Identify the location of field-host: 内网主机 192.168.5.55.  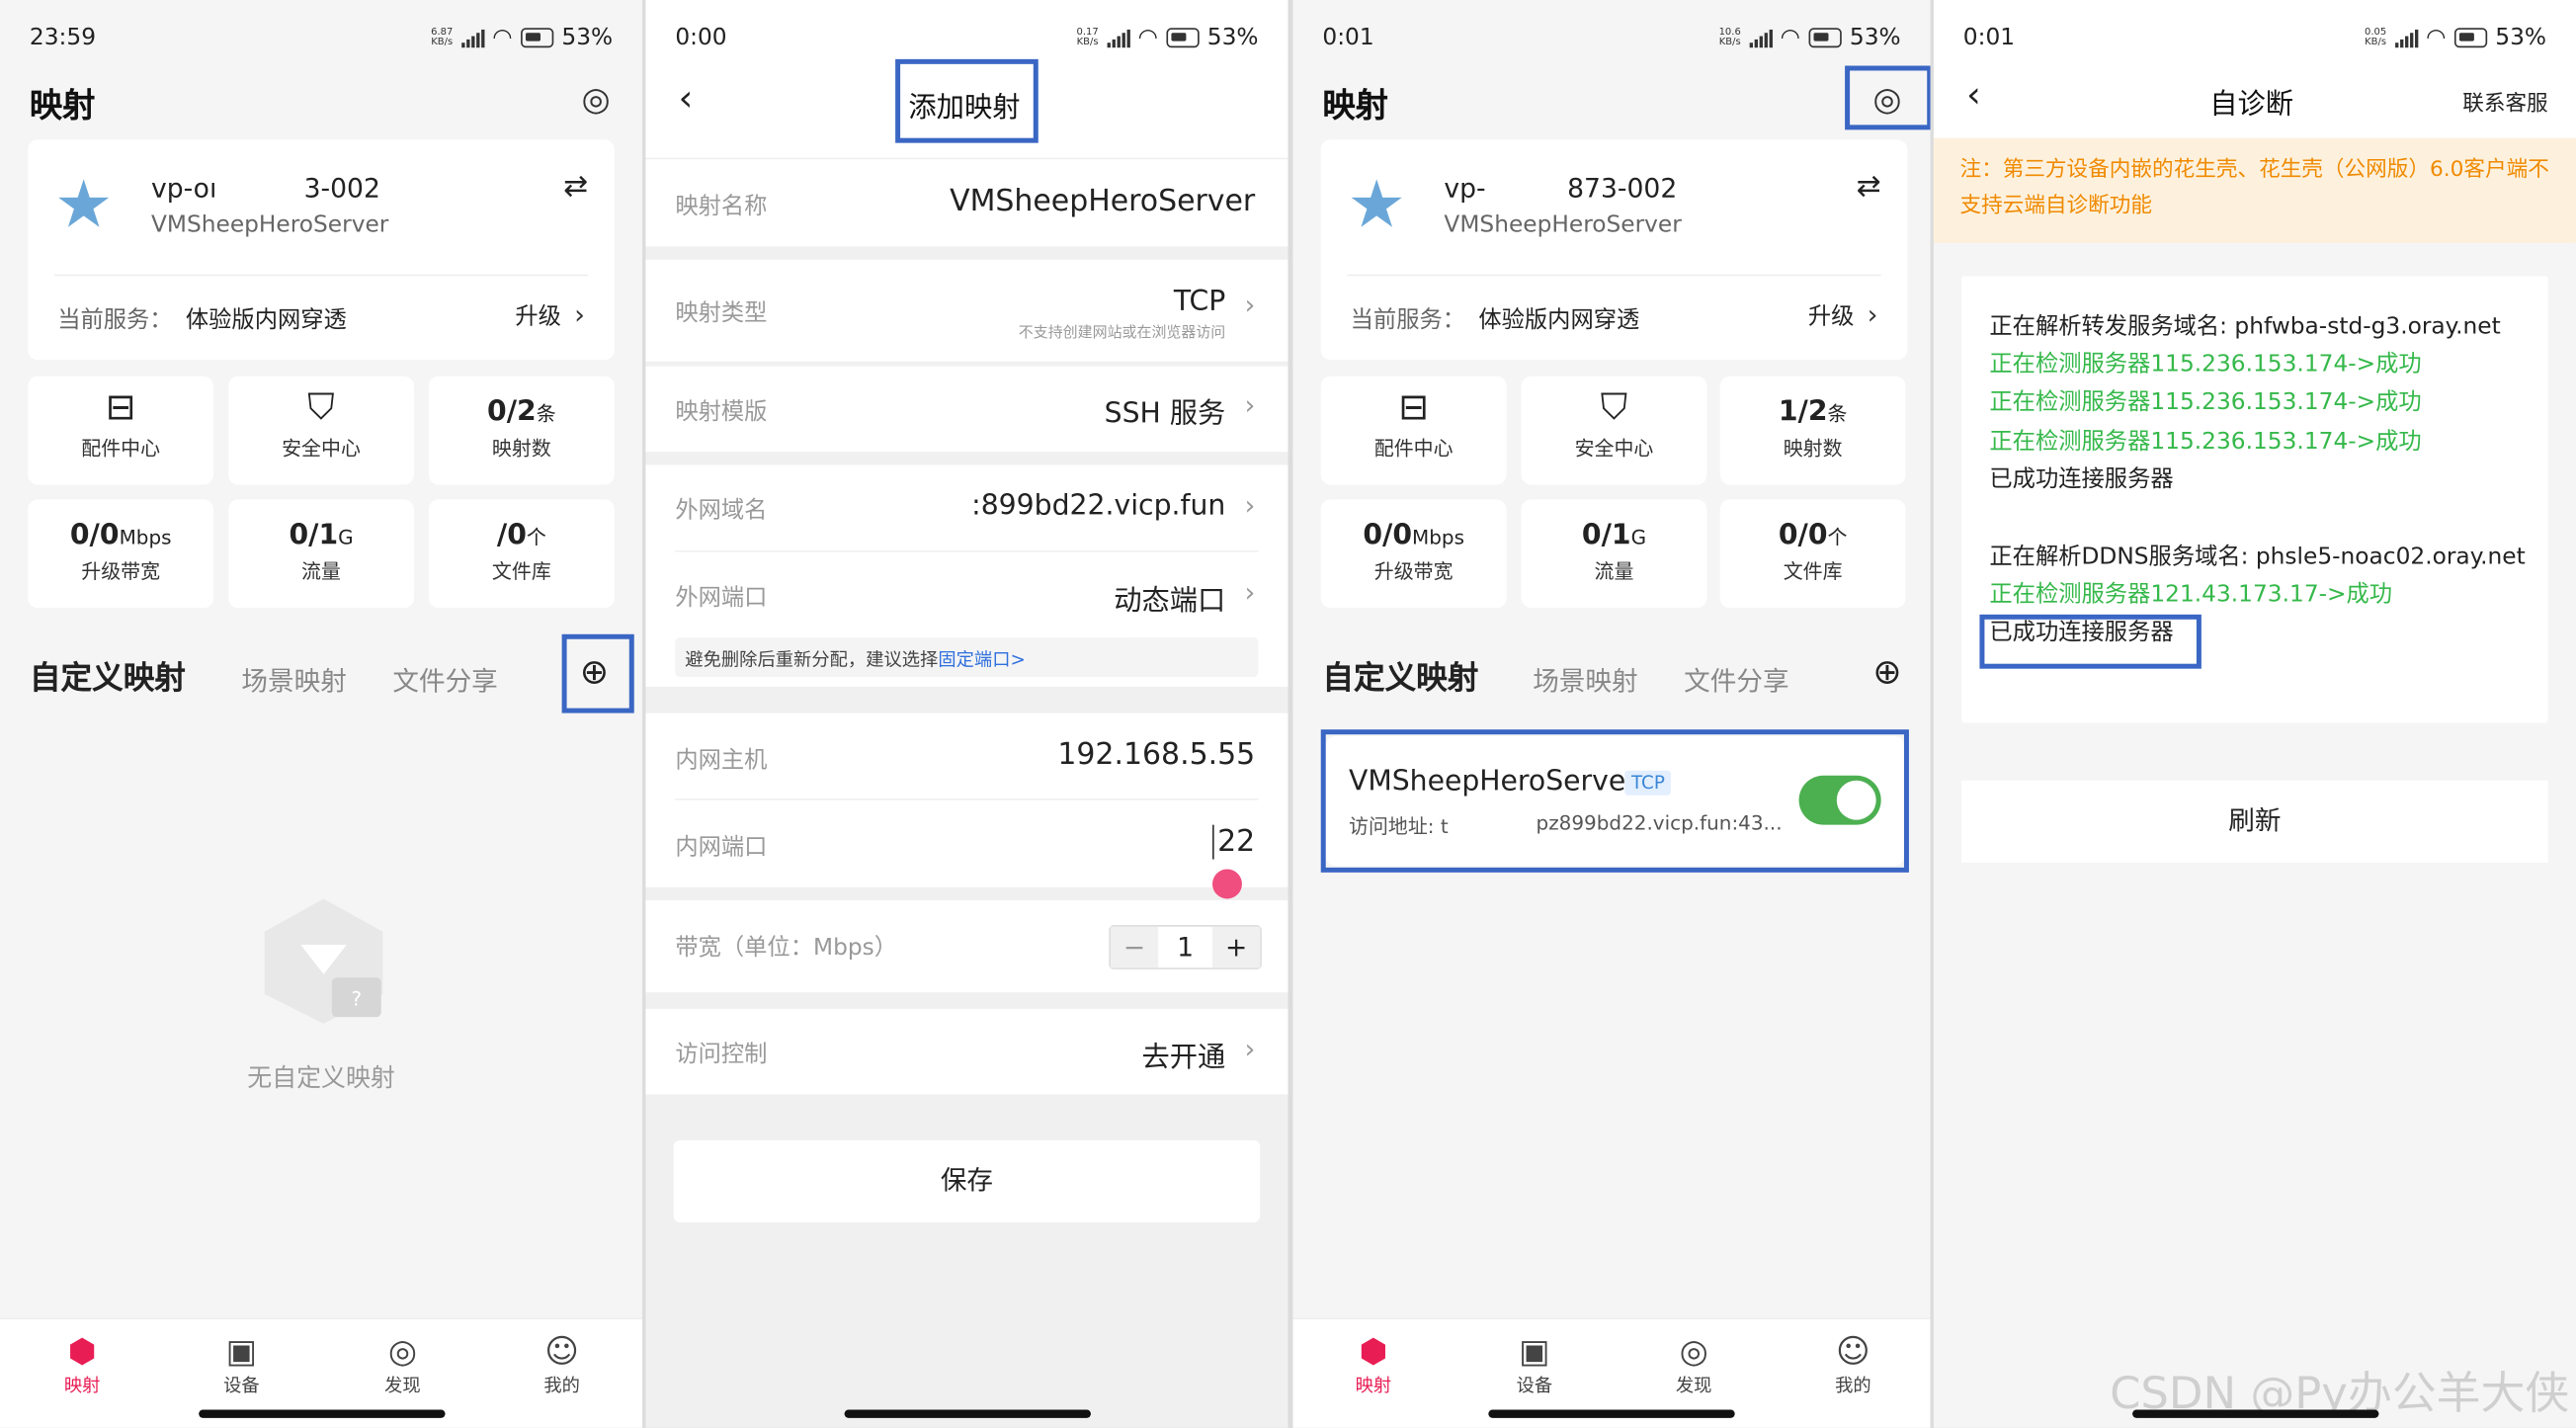
(966, 756).